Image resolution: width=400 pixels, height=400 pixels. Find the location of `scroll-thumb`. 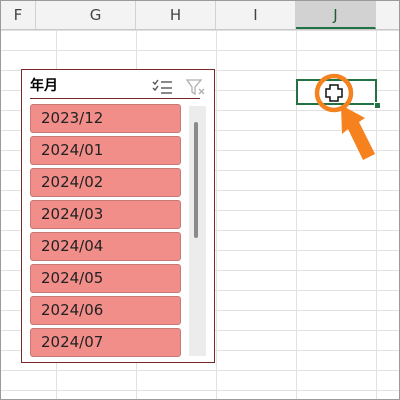

scroll-thumb is located at coordinates (196, 180).